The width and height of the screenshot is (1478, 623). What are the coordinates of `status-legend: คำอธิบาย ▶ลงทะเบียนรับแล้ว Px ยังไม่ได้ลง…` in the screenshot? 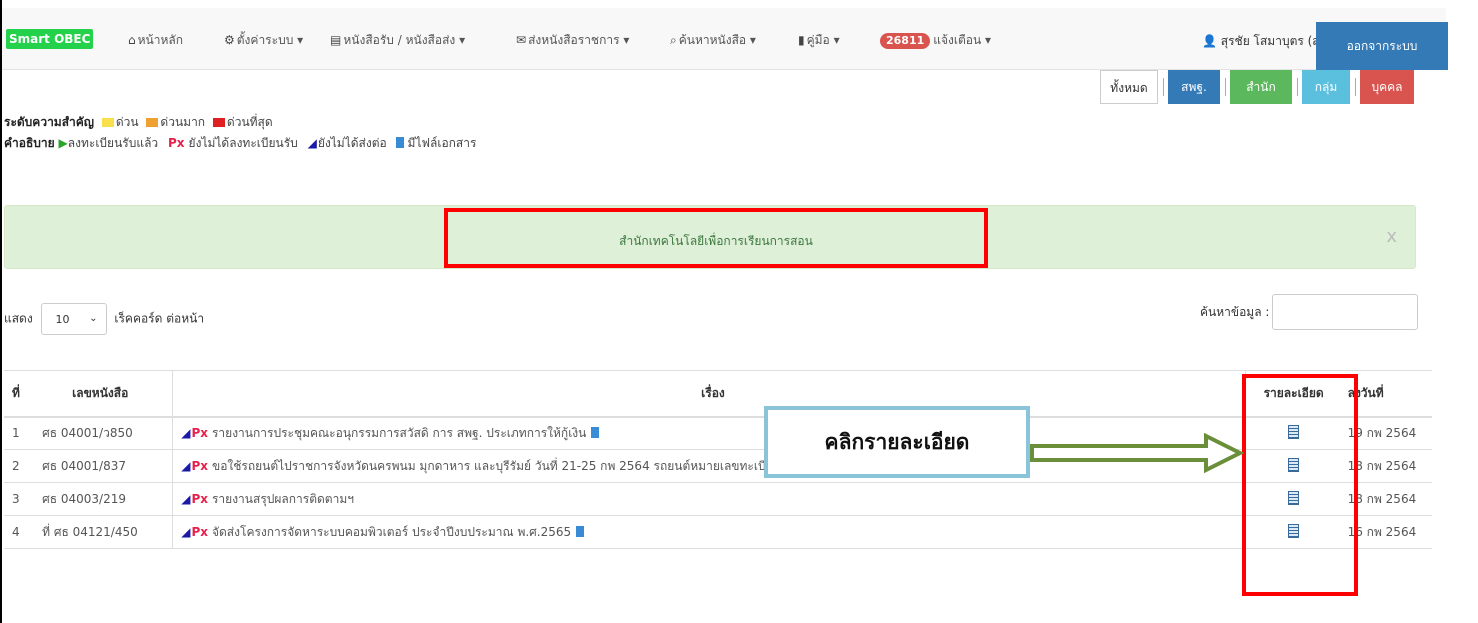 It's located at (240, 143).